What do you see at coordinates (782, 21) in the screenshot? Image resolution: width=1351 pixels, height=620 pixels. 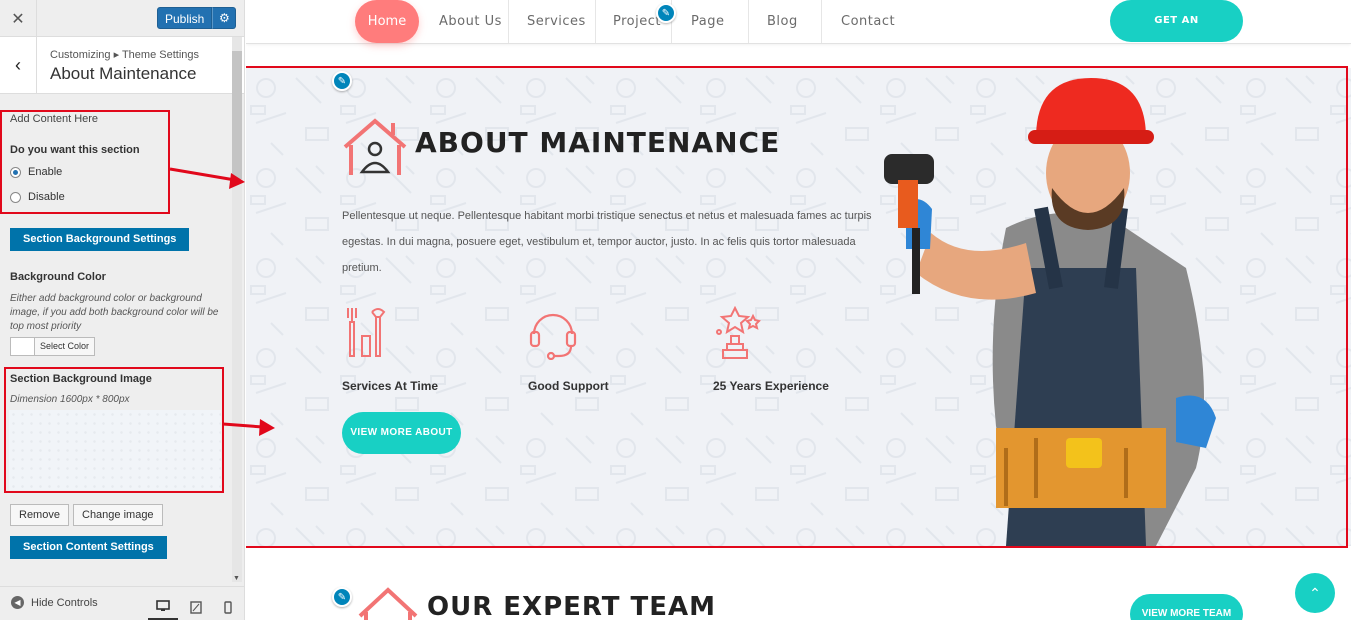 I see `nav-blog: Blog` at bounding box center [782, 21].